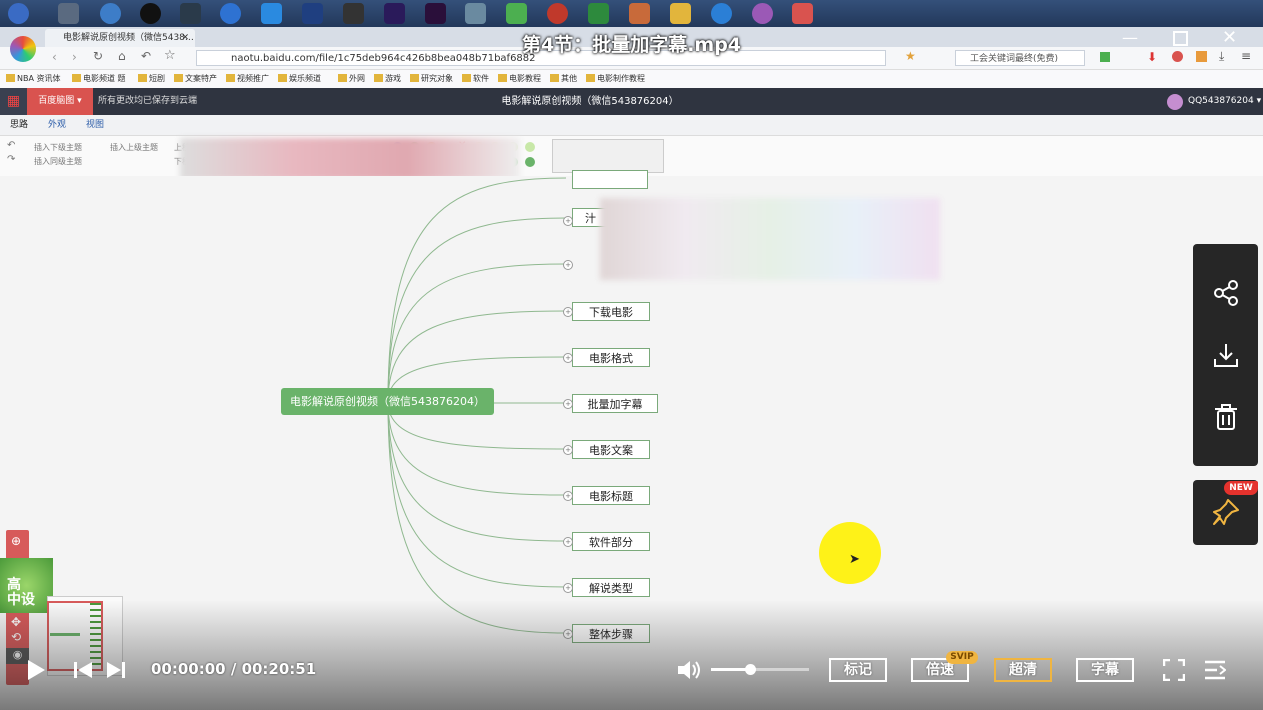  What do you see at coordinates (299, 78) in the screenshot?
I see `bookmark-item: 娱乐频道` at bounding box center [299, 78].